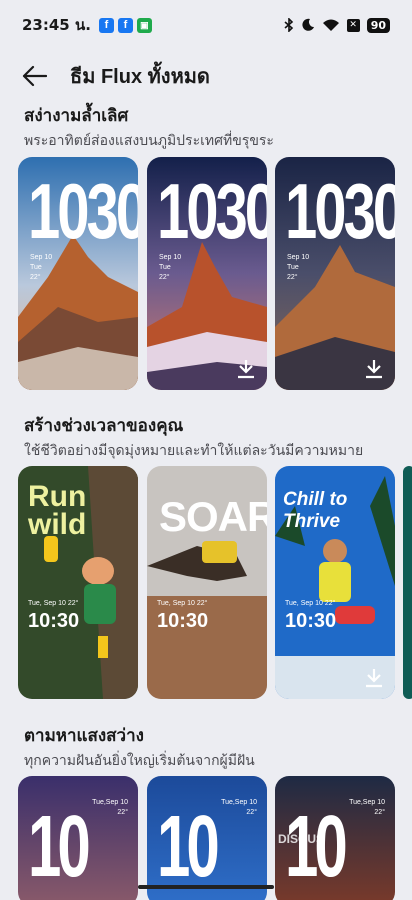 The image size is (412, 900). I want to click on back-arrow-icon, so click(34, 76).